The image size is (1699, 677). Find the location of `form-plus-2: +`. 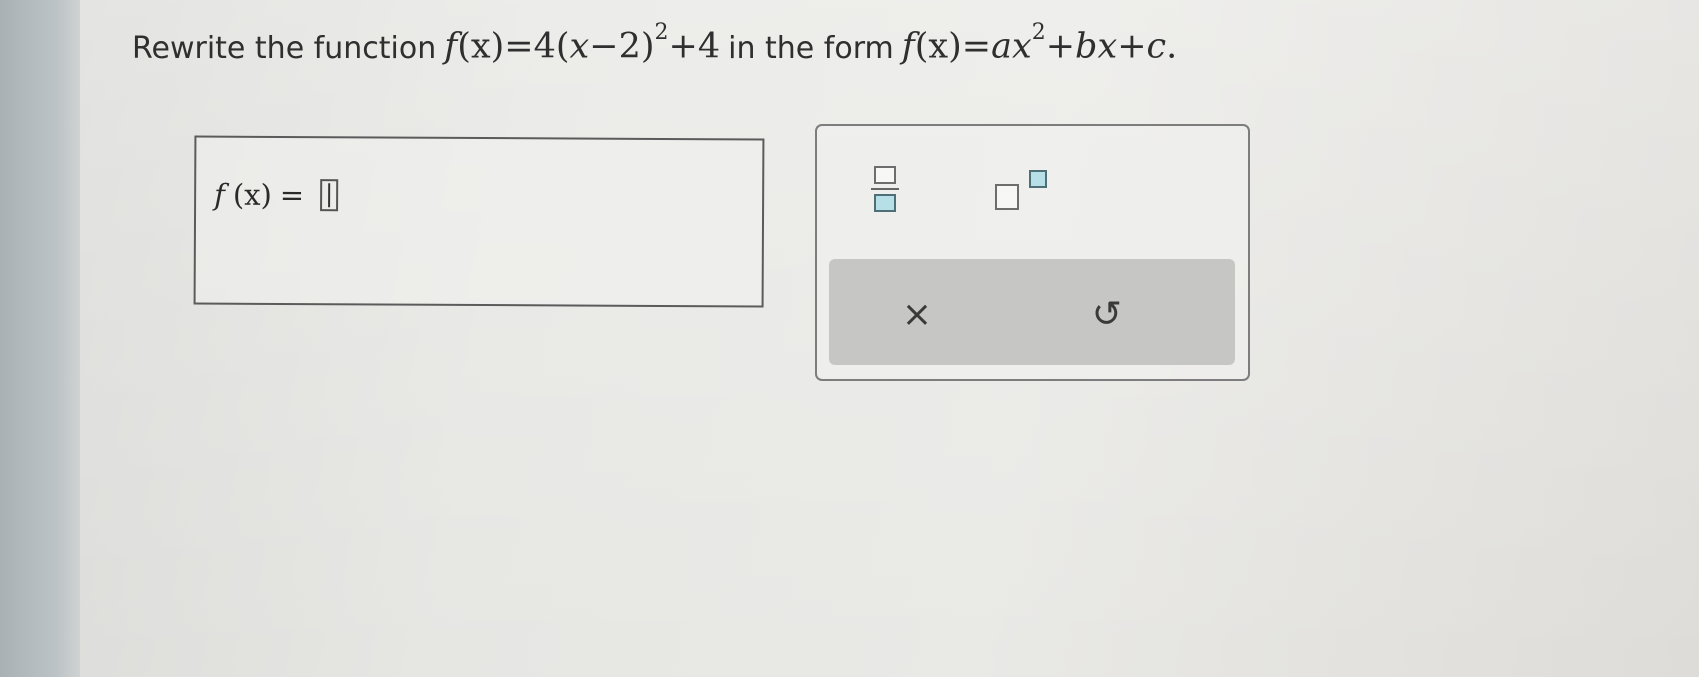

form-plus-2: + is located at coordinates (1132, 46).